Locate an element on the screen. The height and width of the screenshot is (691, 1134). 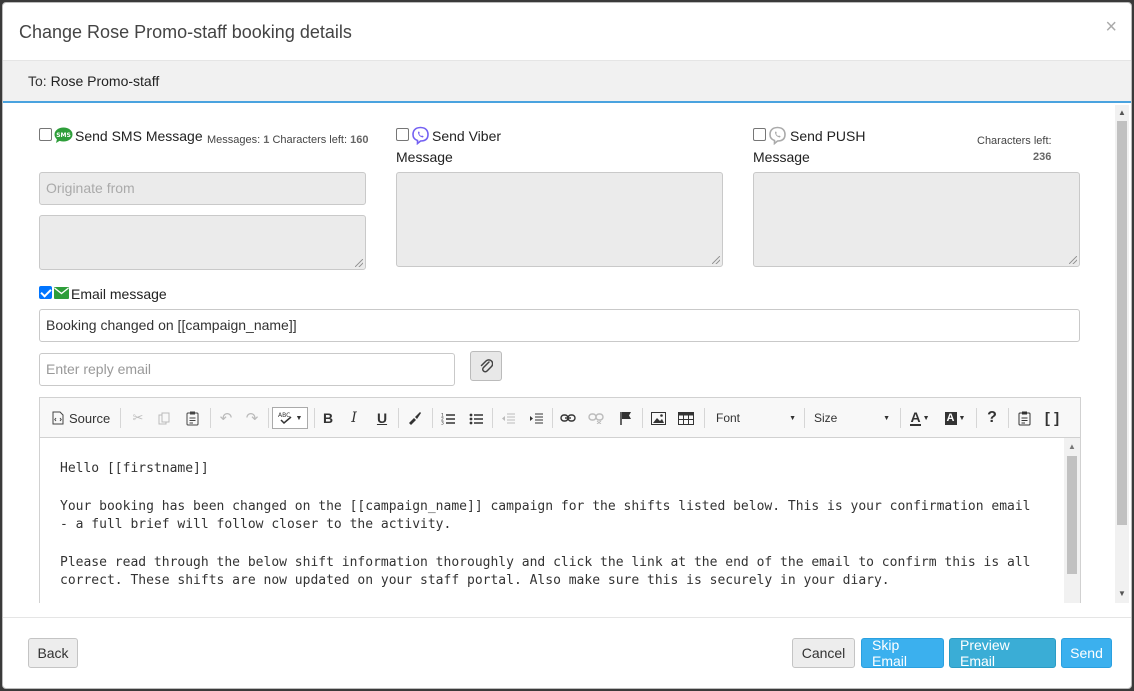
bullet-list-icon is located at coordinates (476, 418).